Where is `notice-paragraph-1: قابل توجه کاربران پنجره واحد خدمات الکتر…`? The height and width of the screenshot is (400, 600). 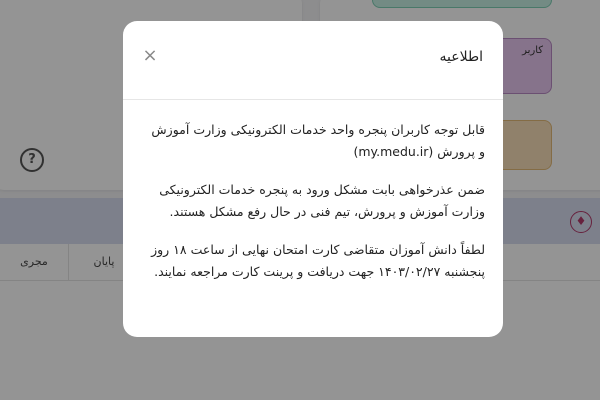 notice-paragraph-1: قابل توجه کاربران پنجره واحد خدمات الکتر… is located at coordinates (318, 140).